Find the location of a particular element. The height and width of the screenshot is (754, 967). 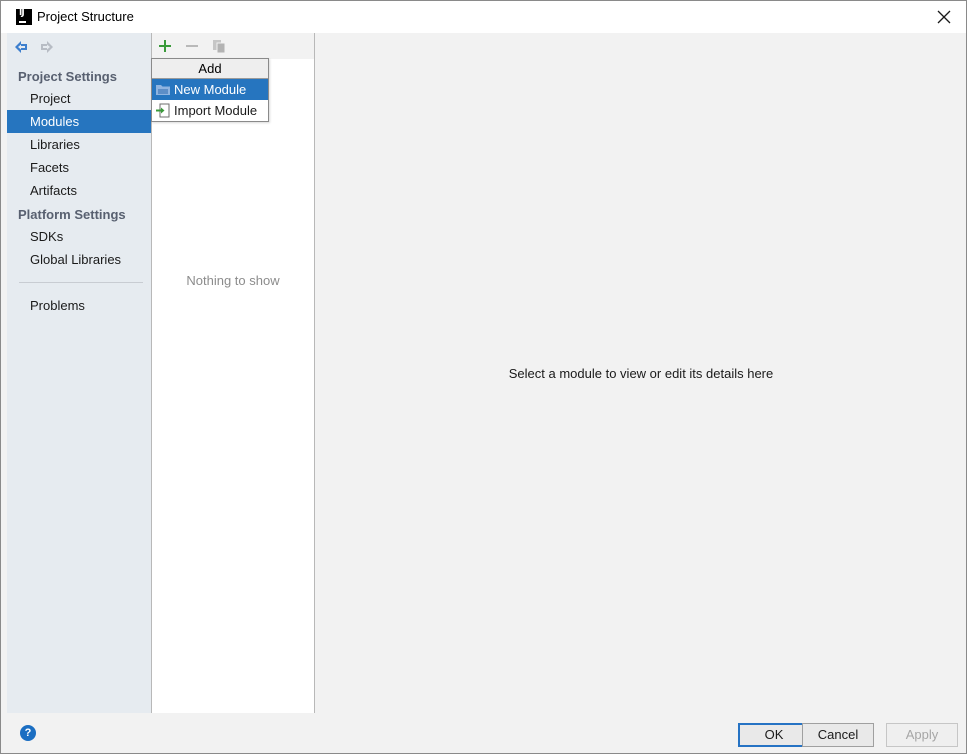

apply-button: Apply is located at coordinates (922, 735).